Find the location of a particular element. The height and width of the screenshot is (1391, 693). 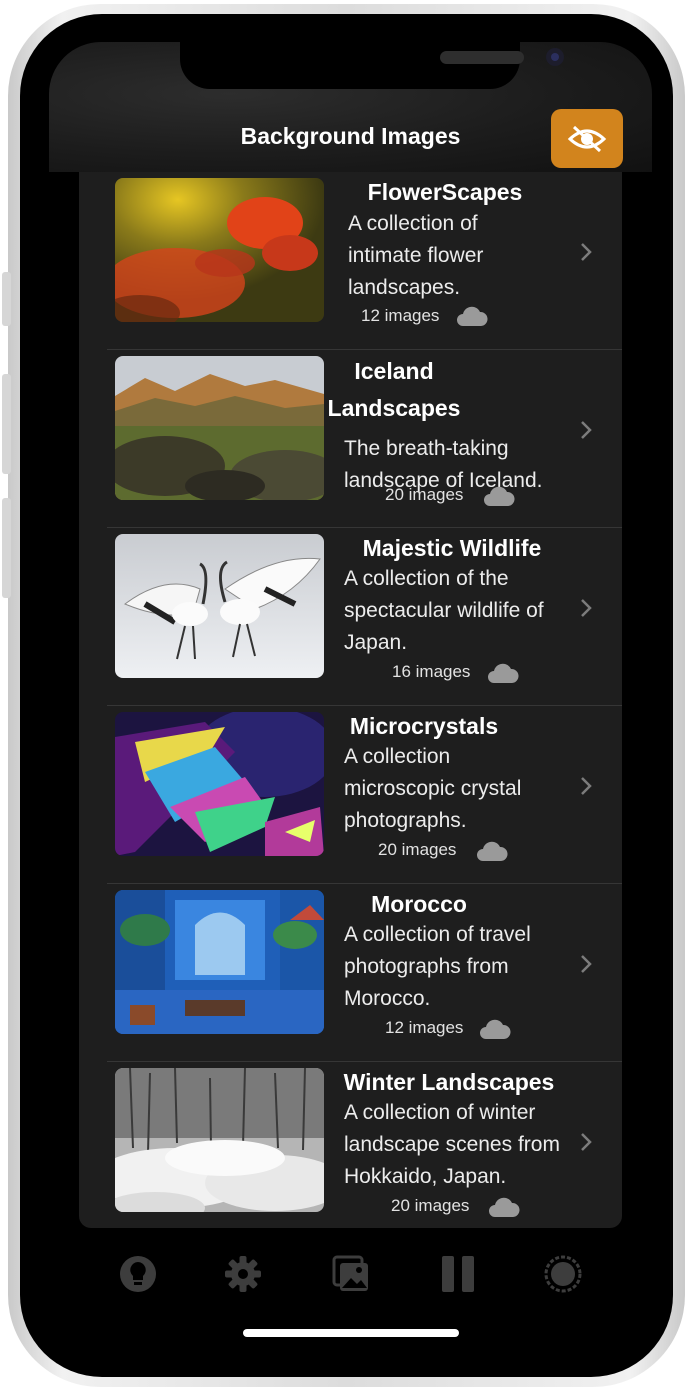

circle-icon is located at coordinates (563, 1274).